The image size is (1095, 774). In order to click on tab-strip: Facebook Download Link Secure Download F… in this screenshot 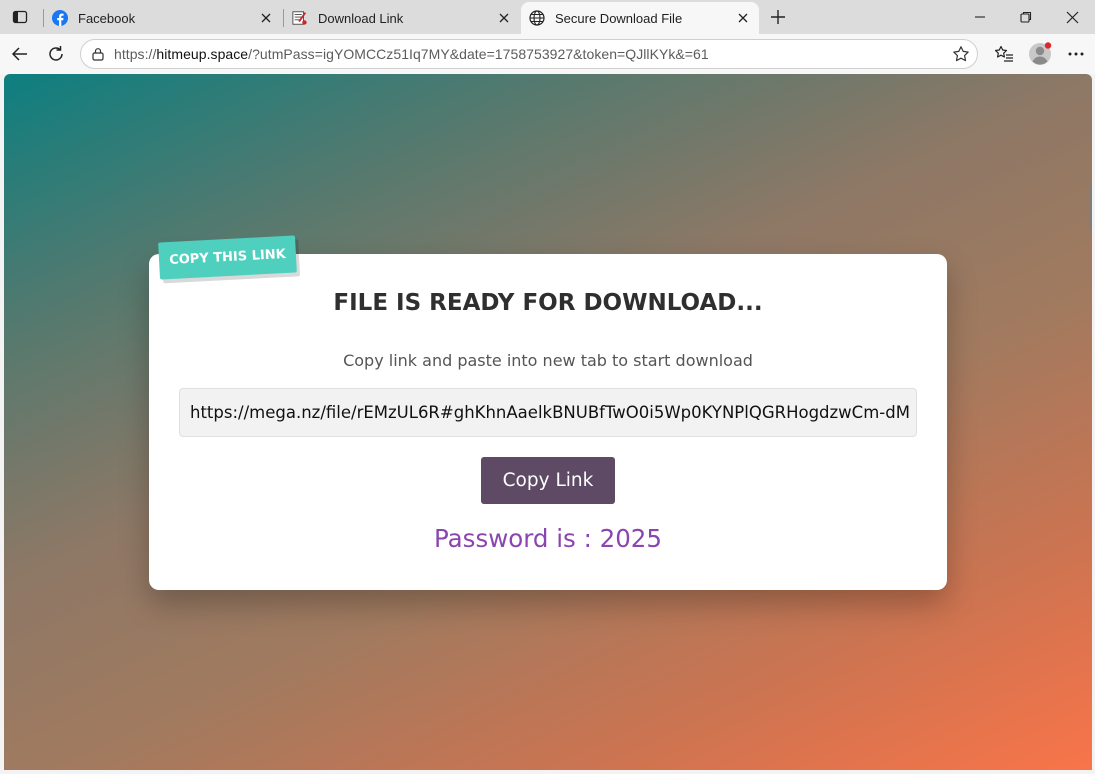, I will do `click(547, 17)`.